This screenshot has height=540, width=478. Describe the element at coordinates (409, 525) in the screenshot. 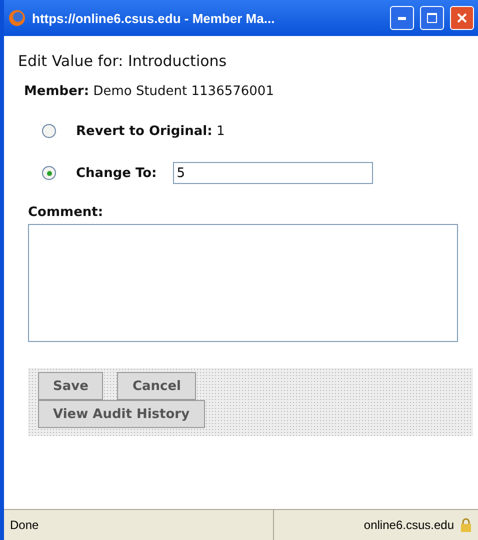

I see `status-host: online6.csus.edu` at that location.